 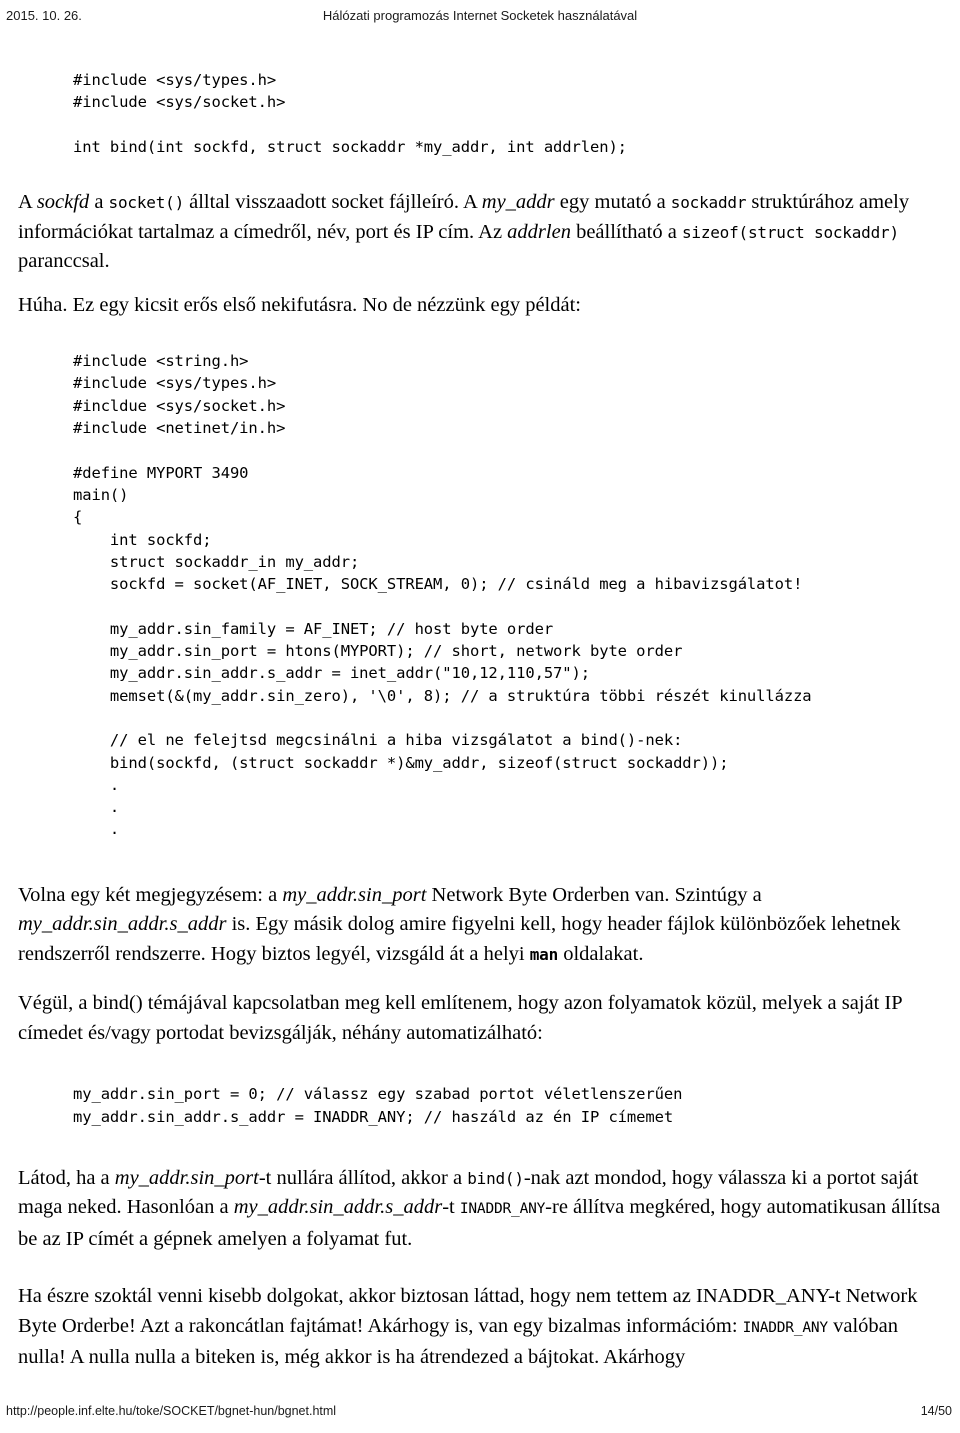 What do you see at coordinates (539, 231) in the screenshot?
I see `var-addrlen: addrlen` at bounding box center [539, 231].